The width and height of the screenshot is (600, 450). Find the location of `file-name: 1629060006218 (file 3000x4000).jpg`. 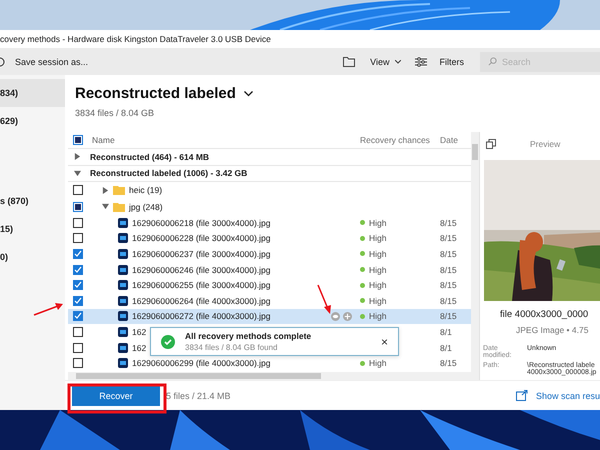

file-name: 1629060006218 (file 3000x4000).jpg is located at coordinates (201, 223).